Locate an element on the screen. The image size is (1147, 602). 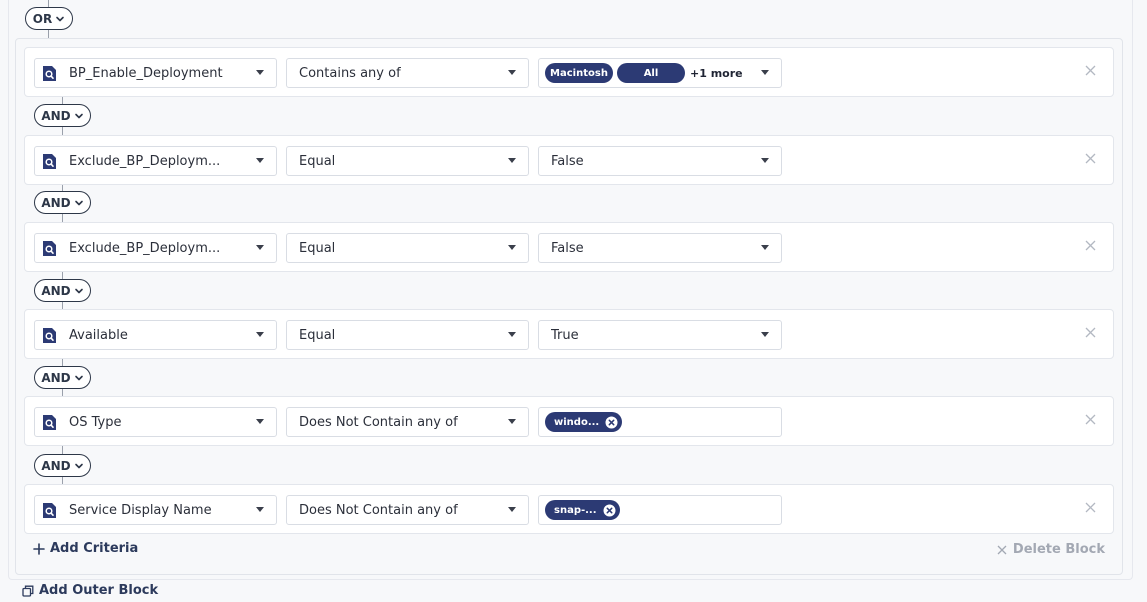
attribute-value: Service Display Name is located at coordinates (140, 510).